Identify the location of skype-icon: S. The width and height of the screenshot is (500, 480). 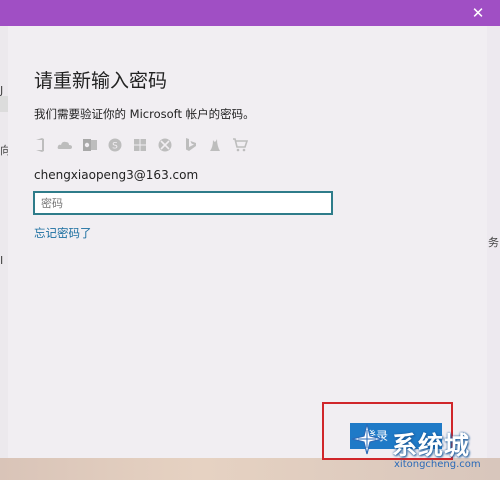
(115, 145).